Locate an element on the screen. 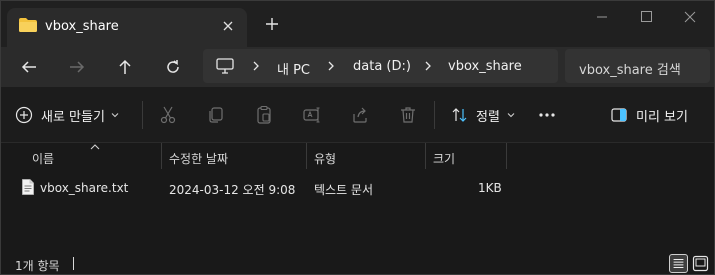 The height and width of the screenshot is (275, 715). column-name: 이름 is located at coordinates (43, 156).